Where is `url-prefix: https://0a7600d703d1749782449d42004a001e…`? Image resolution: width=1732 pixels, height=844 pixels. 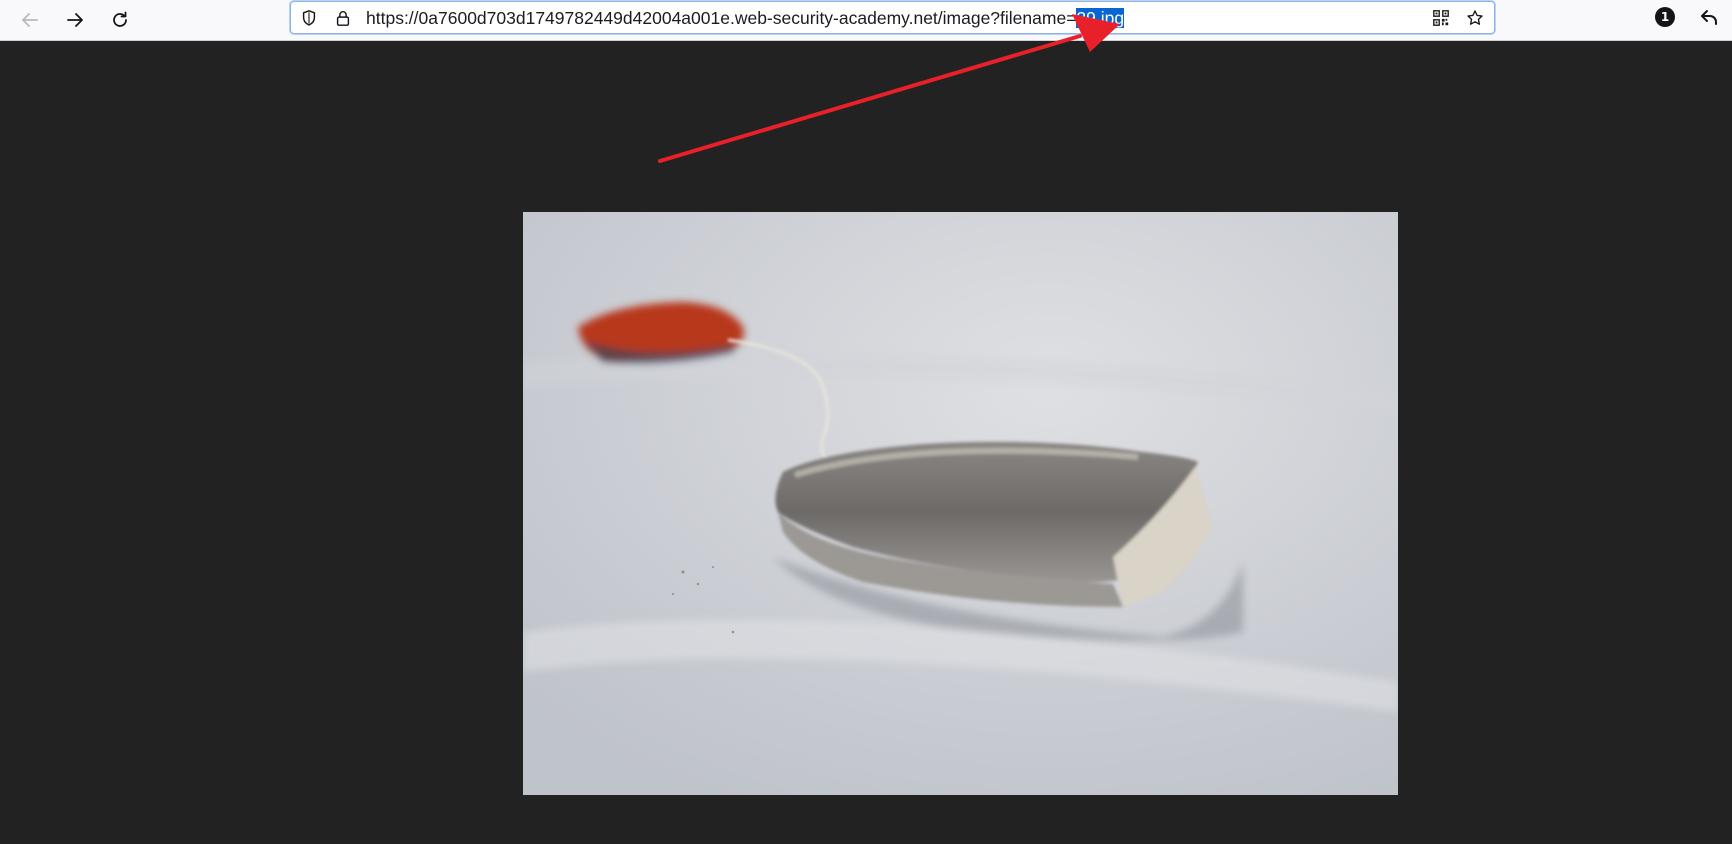
url-prefix: https://0a7600d703d1749782449d42004a001e… is located at coordinates (721, 18).